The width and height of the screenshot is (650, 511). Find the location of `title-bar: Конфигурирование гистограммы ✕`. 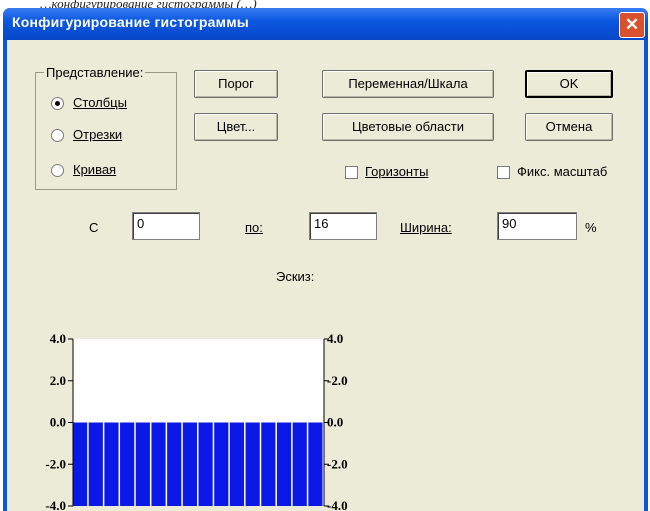

title-bar: Конфигурирование гистограммы ✕ is located at coordinates (325, 24).